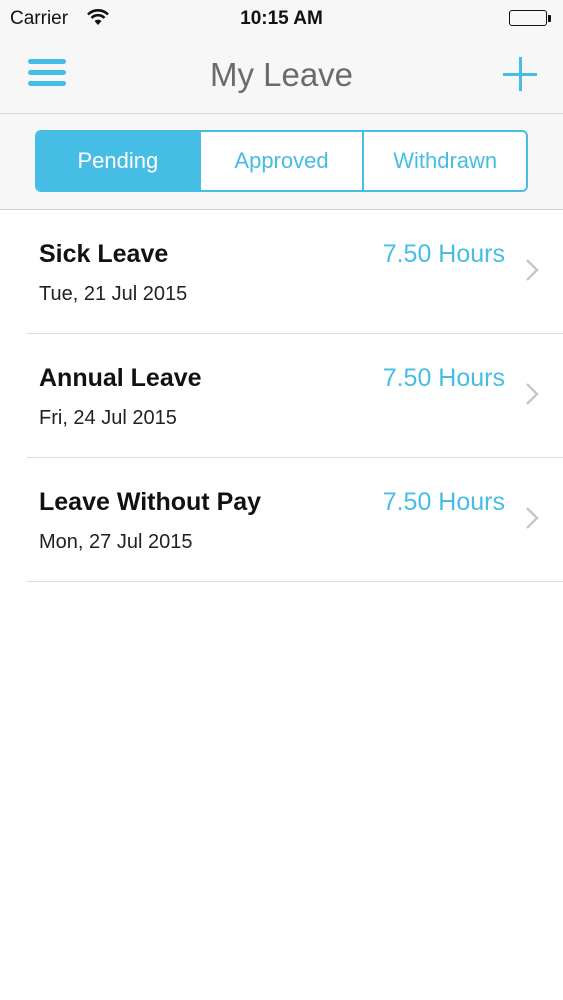 This screenshot has width=563, height=1000. What do you see at coordinates (531, 19) in the screenshot?
I see `battery-icon` at bounding box center [531, 19].